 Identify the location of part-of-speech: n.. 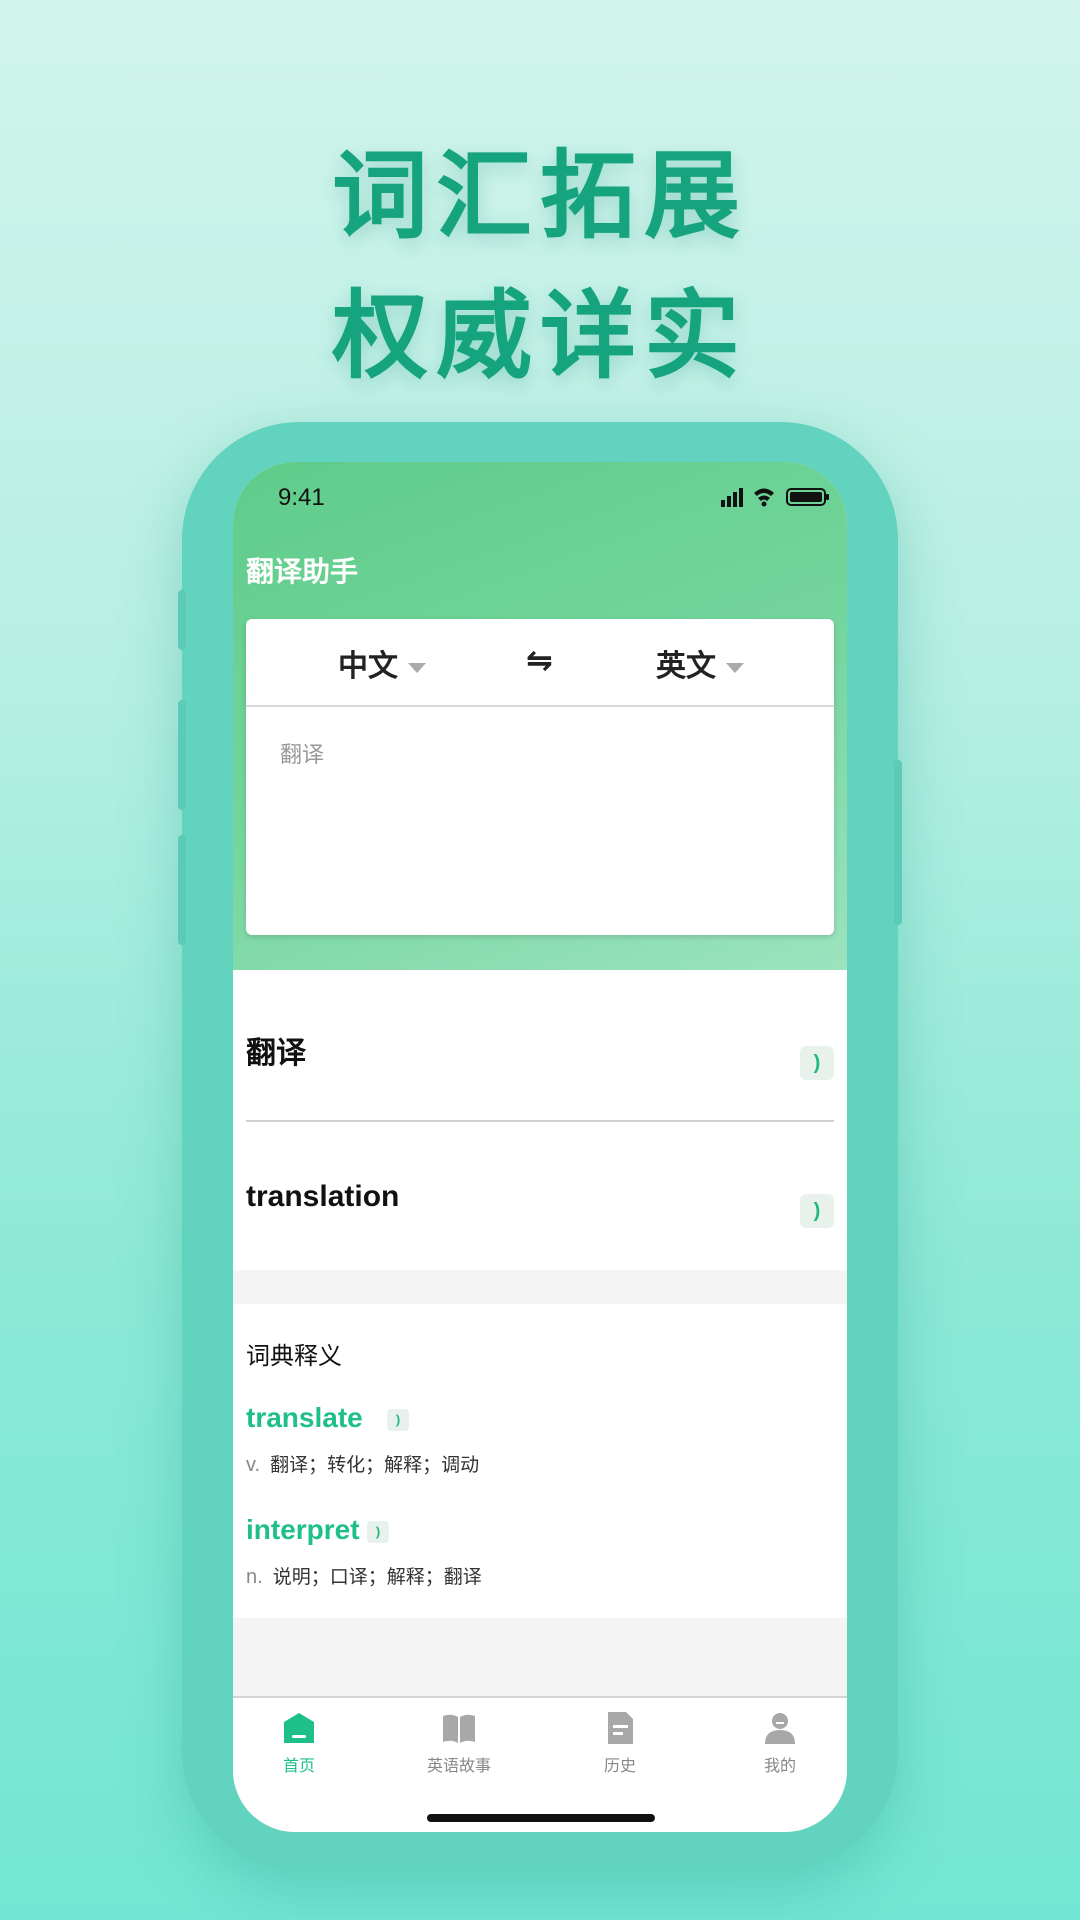
(254, 1577).